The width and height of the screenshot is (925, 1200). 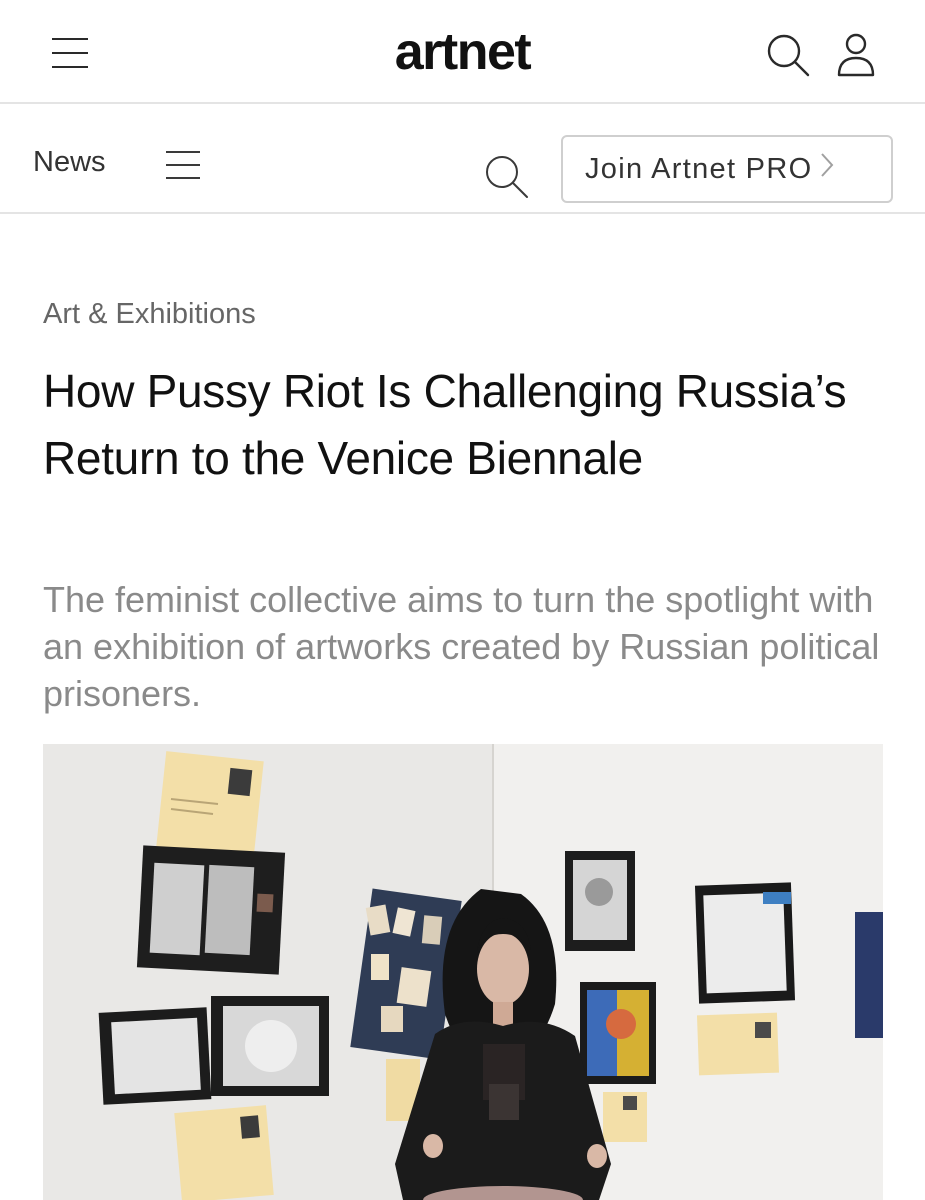 What do you see at coordinates (69, 162) in the screenshot?
I see `nav-news: News` at bounding box center [69, 162].